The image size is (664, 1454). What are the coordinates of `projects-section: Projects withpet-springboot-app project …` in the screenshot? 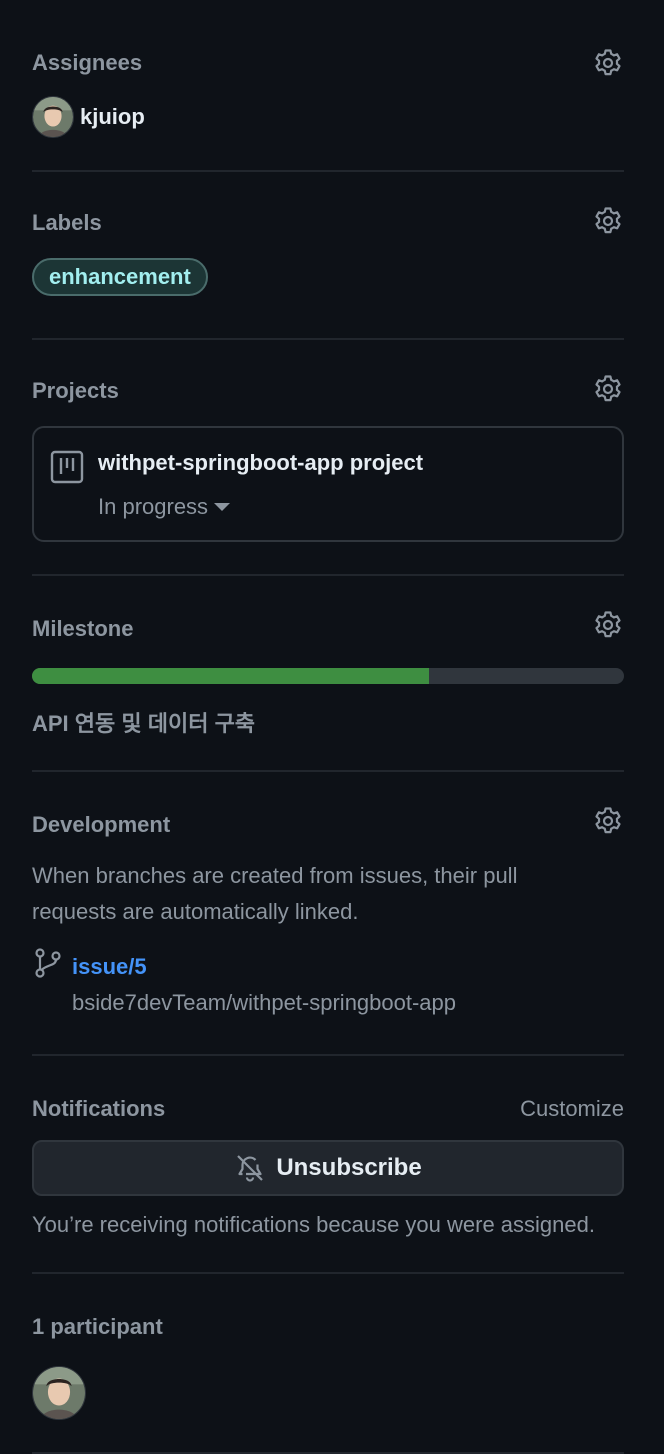 It's located at (328, 458).